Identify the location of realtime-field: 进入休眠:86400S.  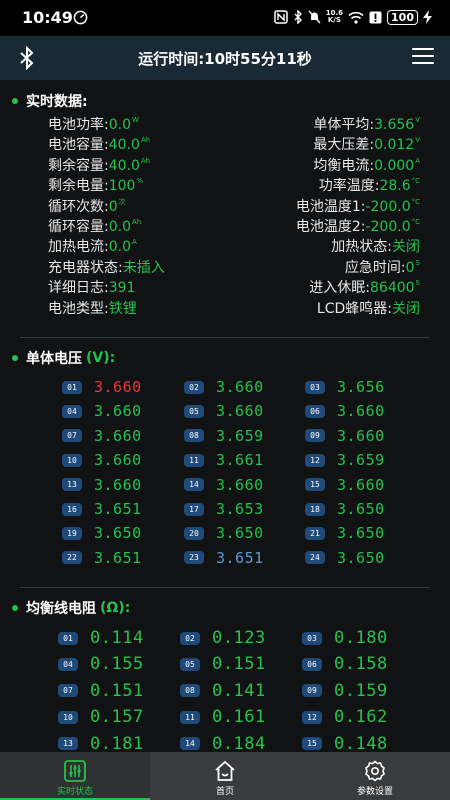
(364, 287).